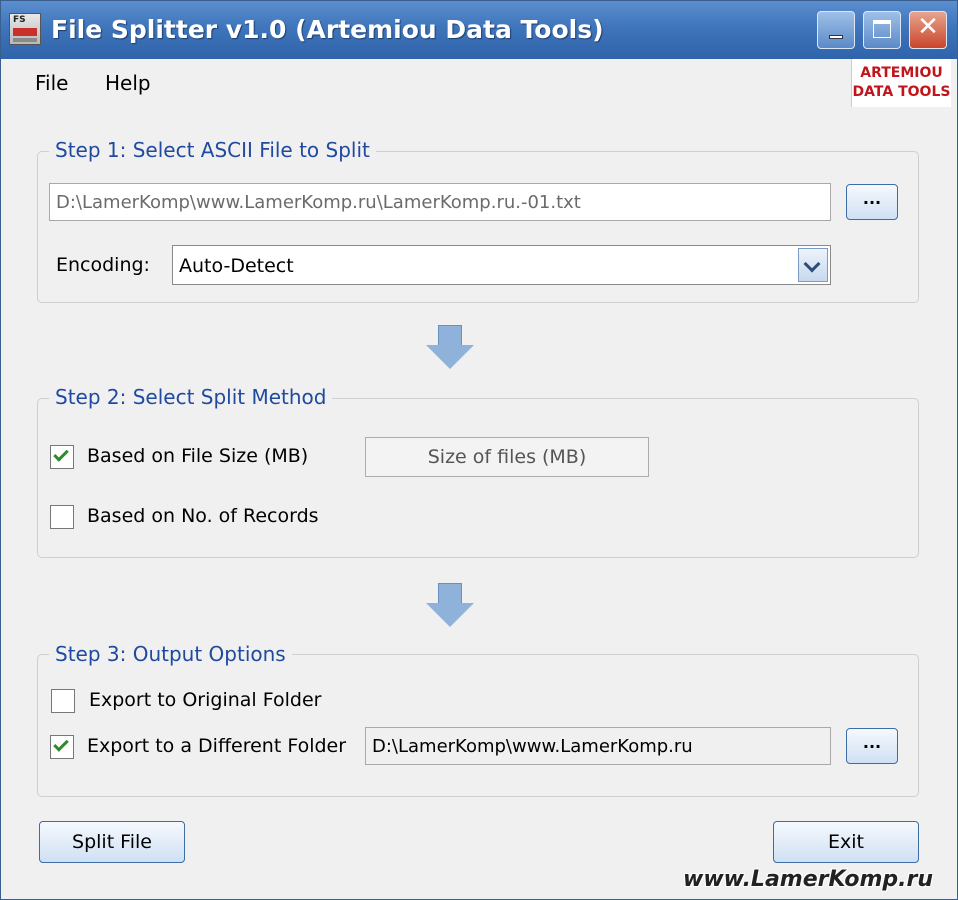 The height and width of the screenshot is (900, 958). I want to click on exit-button: Exit, so click(846, 842).